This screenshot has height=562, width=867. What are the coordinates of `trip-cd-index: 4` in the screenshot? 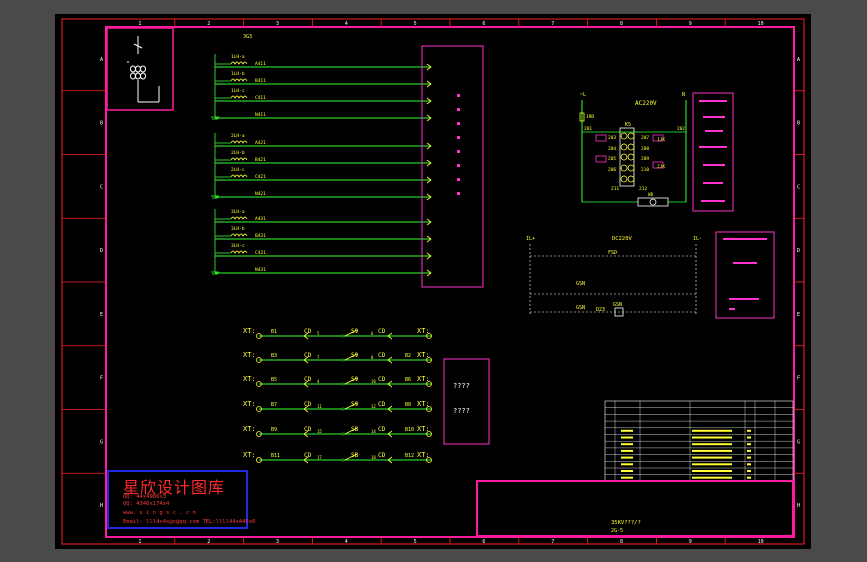 It's located at (318, 381).